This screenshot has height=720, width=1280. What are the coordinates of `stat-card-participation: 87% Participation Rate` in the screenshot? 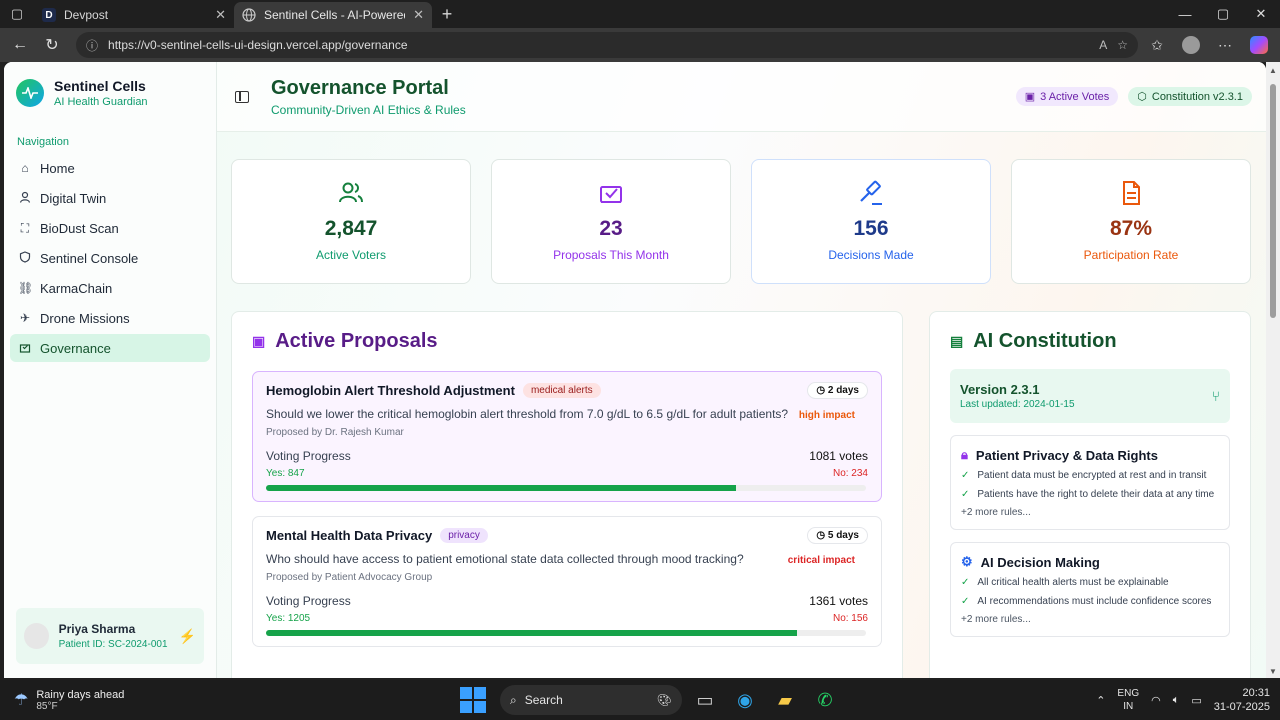 It's located at (1131, 221).